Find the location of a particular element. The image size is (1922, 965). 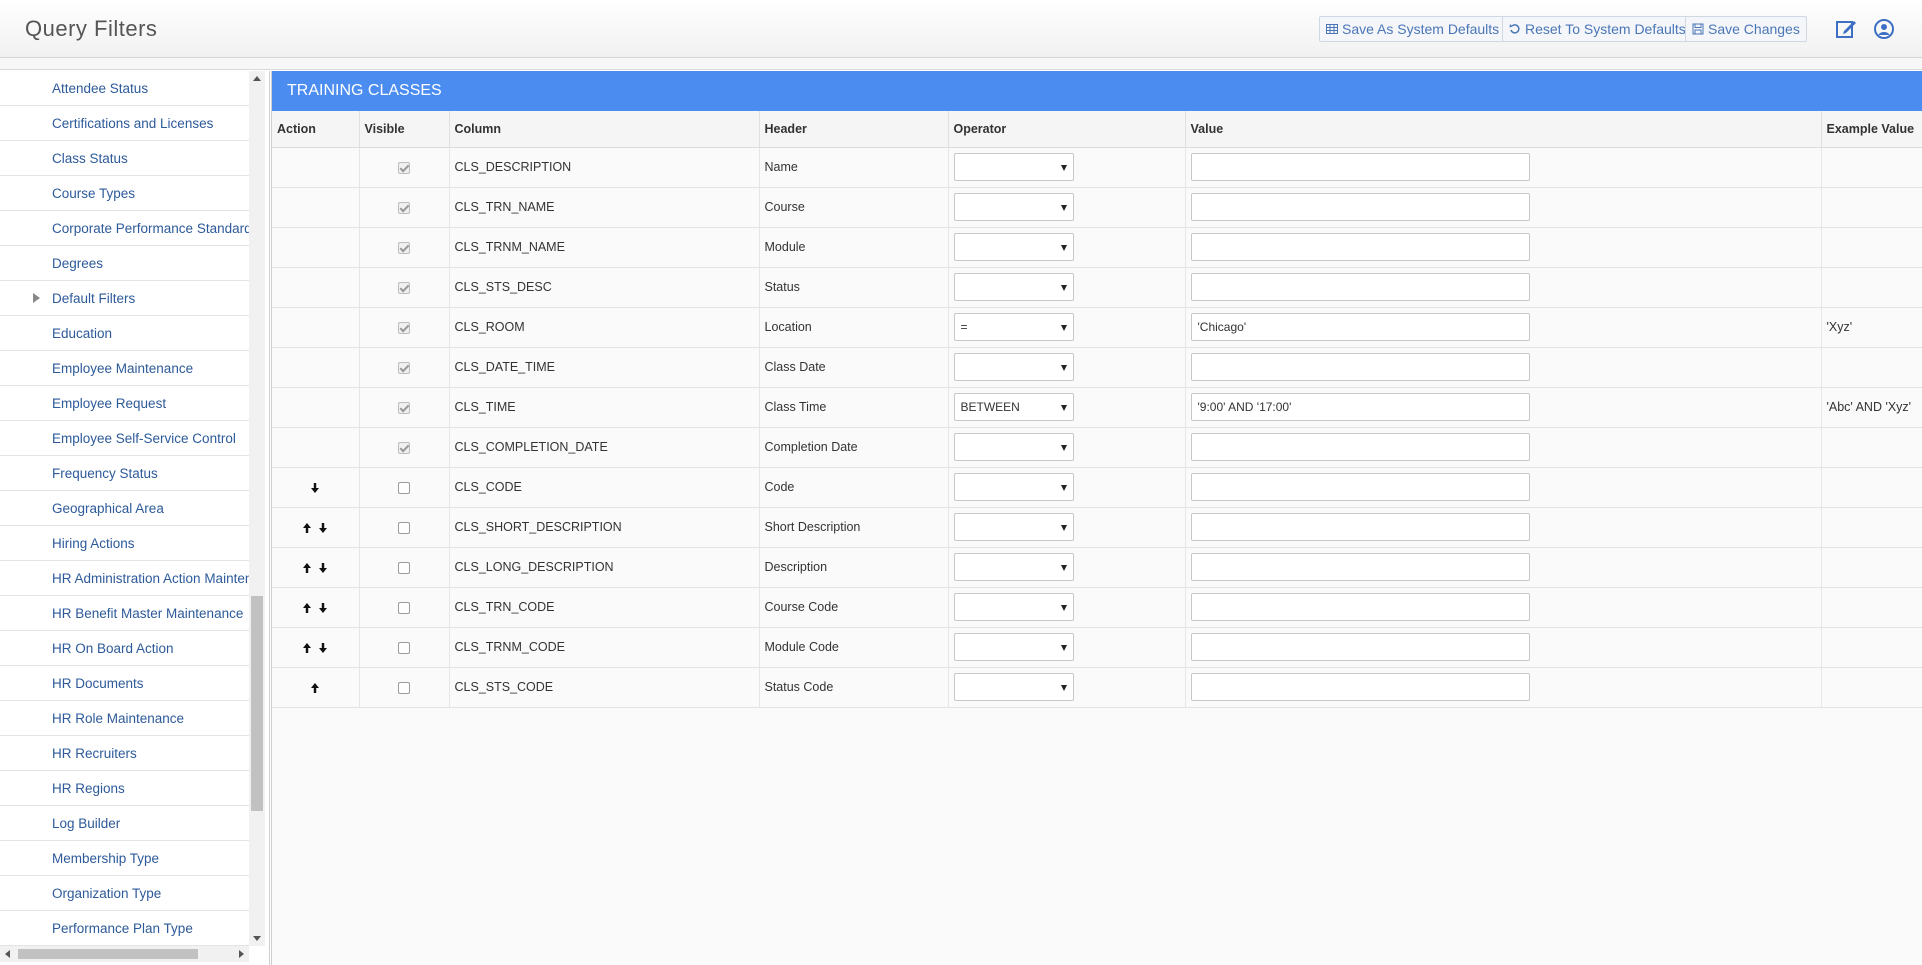

sidebar-item: HR Regions is located at coordinates (124, 788).